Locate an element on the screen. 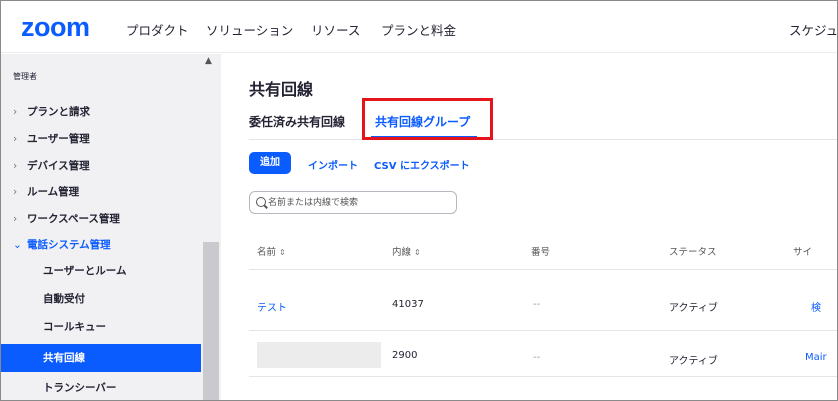 The height and width of the screenshot is (401, 838). nav-products: プロダクト is located at coordinates (157, 29).